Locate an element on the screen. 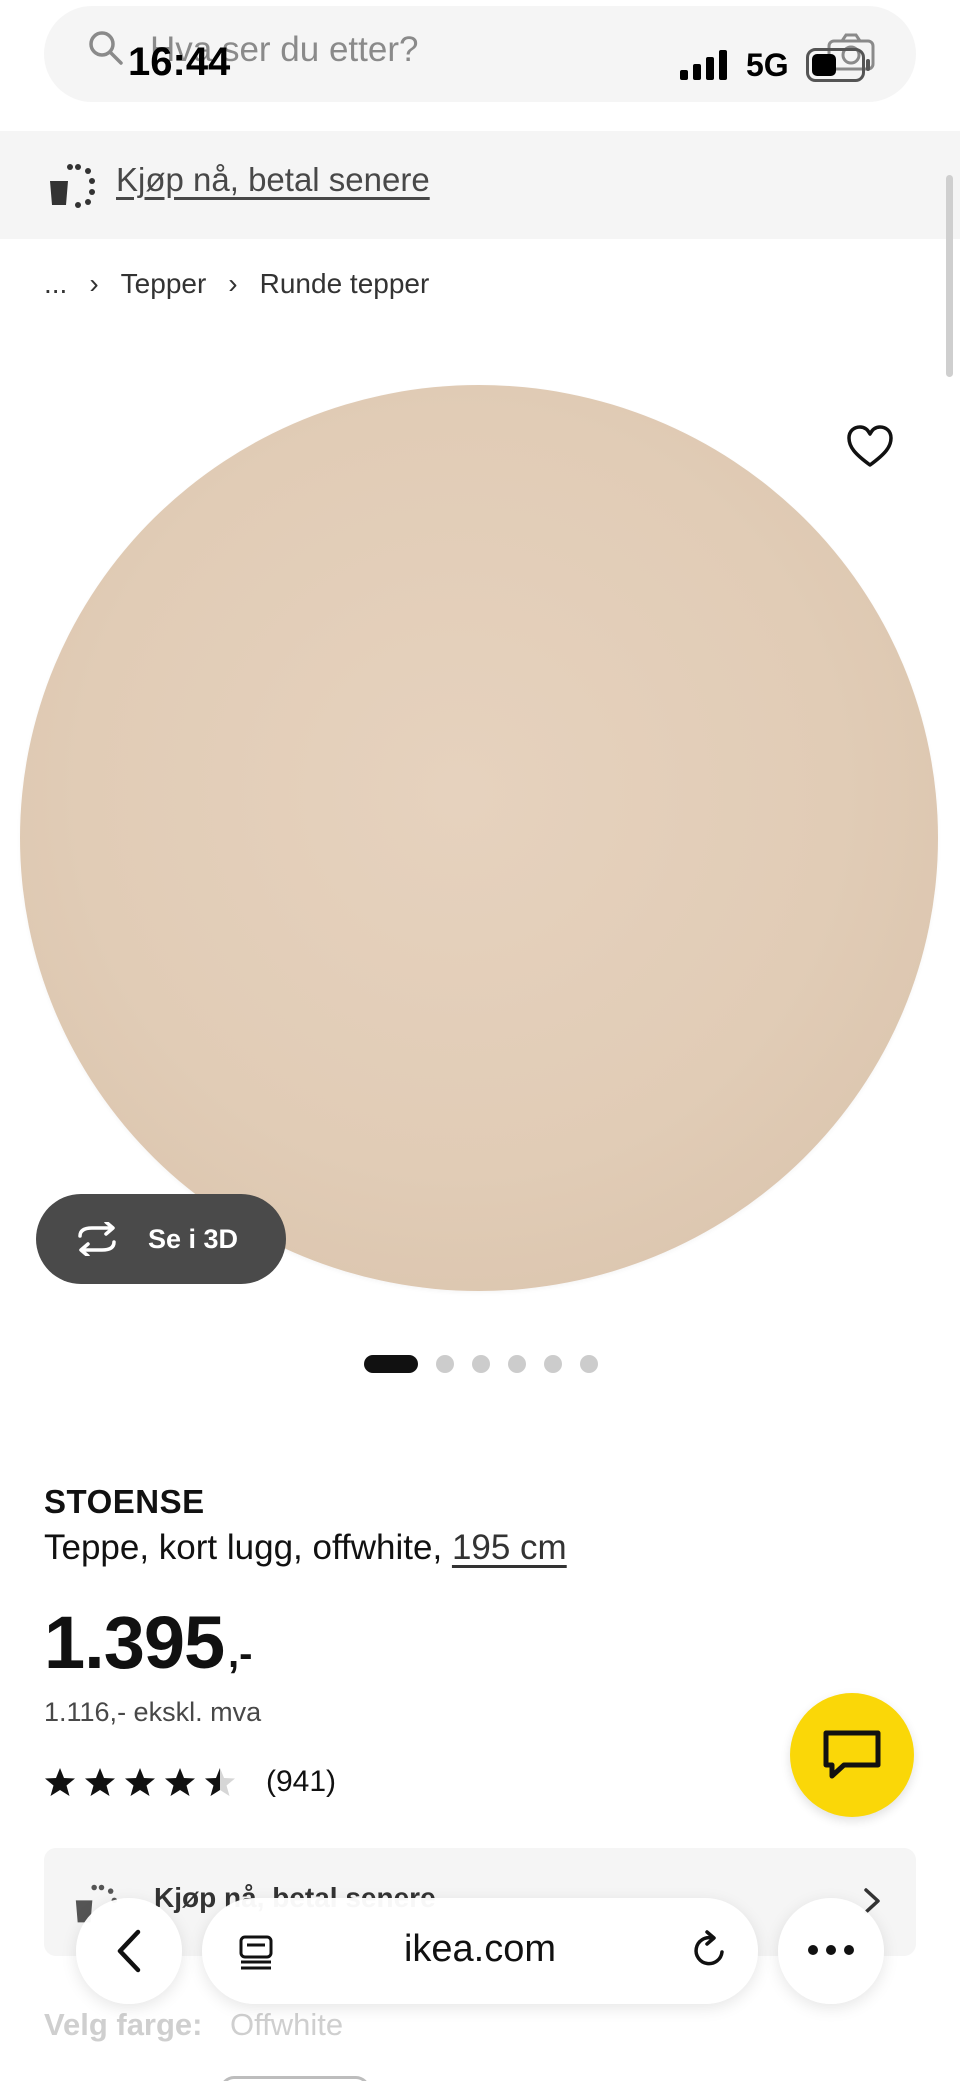 Image resolution: width=960 pixels, height=2081 pixels. more-icon is located at coordinates (831, 1950).